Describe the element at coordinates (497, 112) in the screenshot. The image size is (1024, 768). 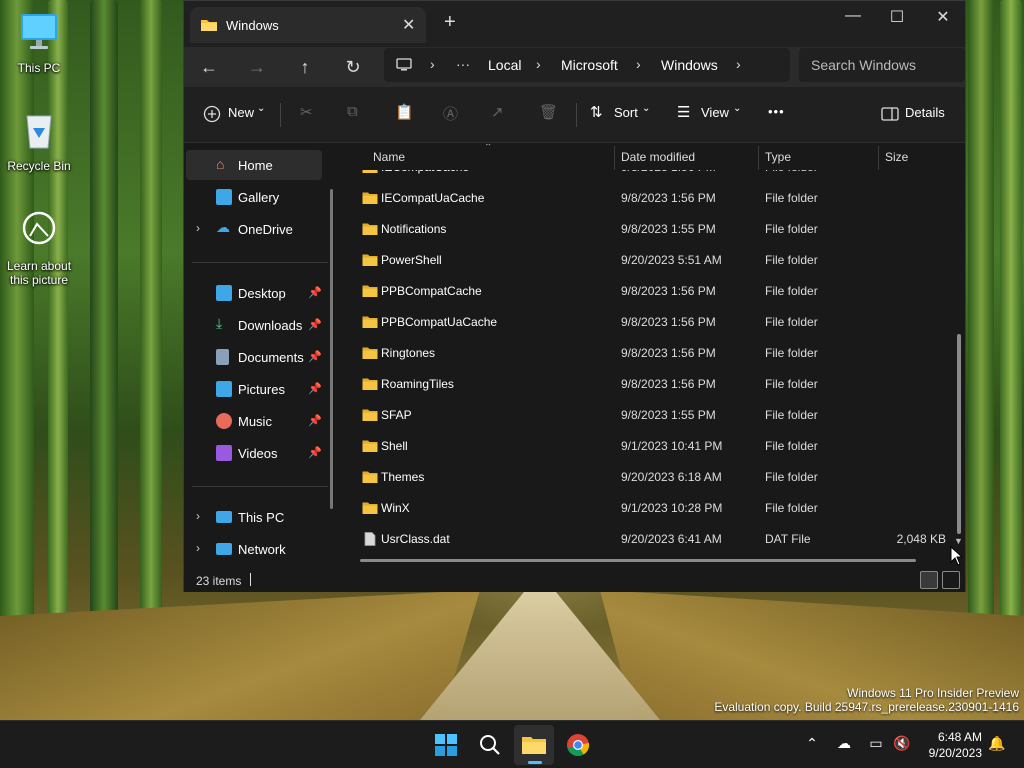
I see `share-icon: ↗` at that location.